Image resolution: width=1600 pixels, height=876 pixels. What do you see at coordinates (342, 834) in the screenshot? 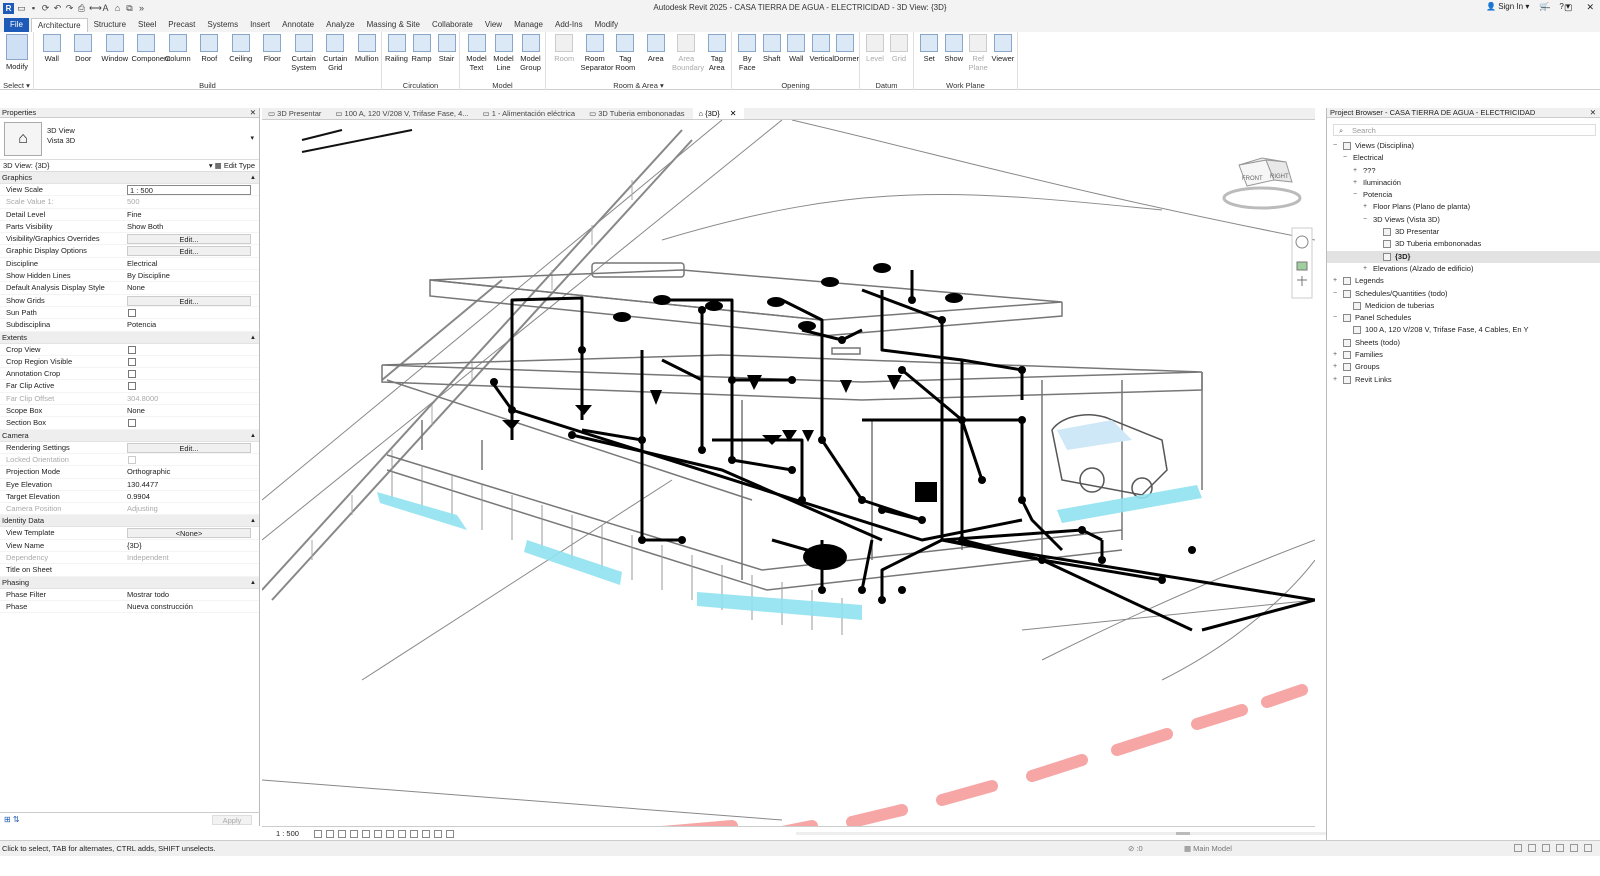
I see `sun-path-icon` at bounding box center [342, 834].